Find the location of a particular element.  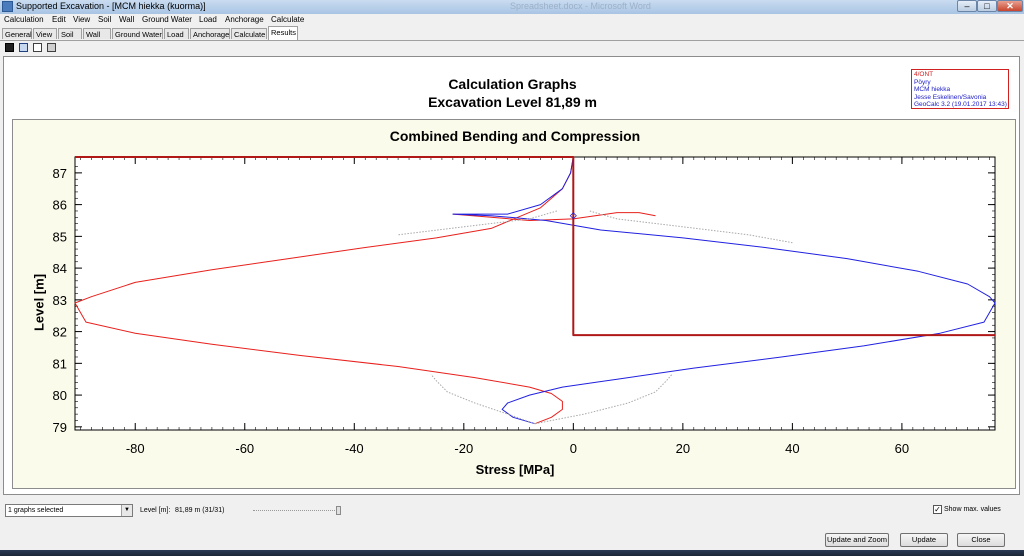

print-icon is located at coordinates (51, 47).